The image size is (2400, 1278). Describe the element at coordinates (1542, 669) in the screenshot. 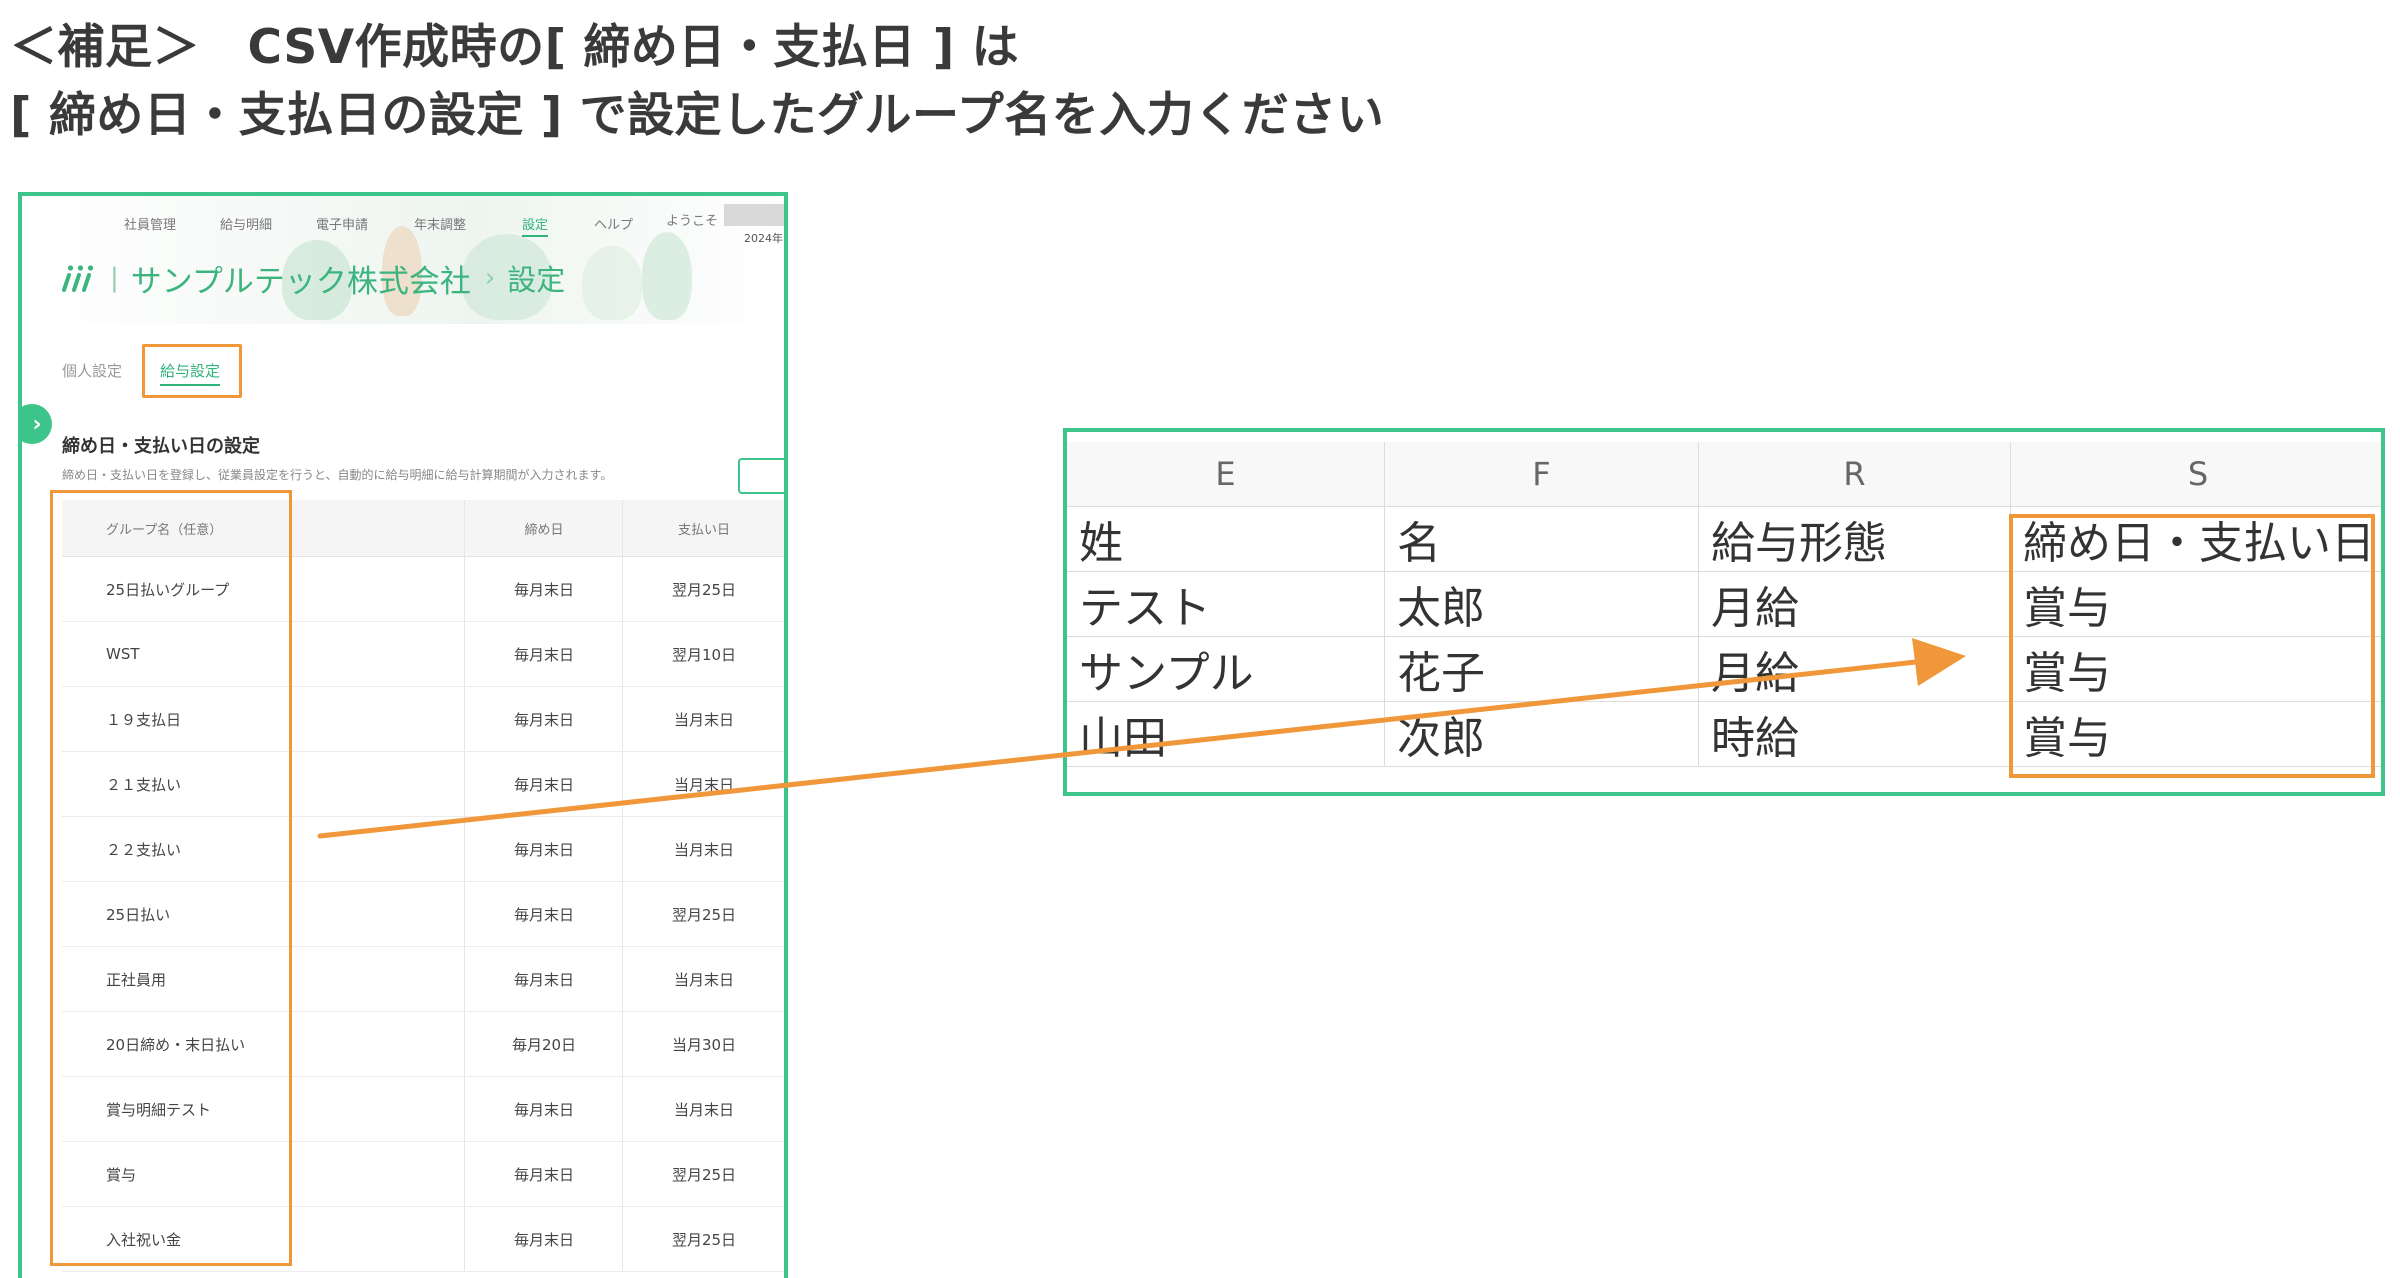

I see `csv-cell: 花子` at that location.